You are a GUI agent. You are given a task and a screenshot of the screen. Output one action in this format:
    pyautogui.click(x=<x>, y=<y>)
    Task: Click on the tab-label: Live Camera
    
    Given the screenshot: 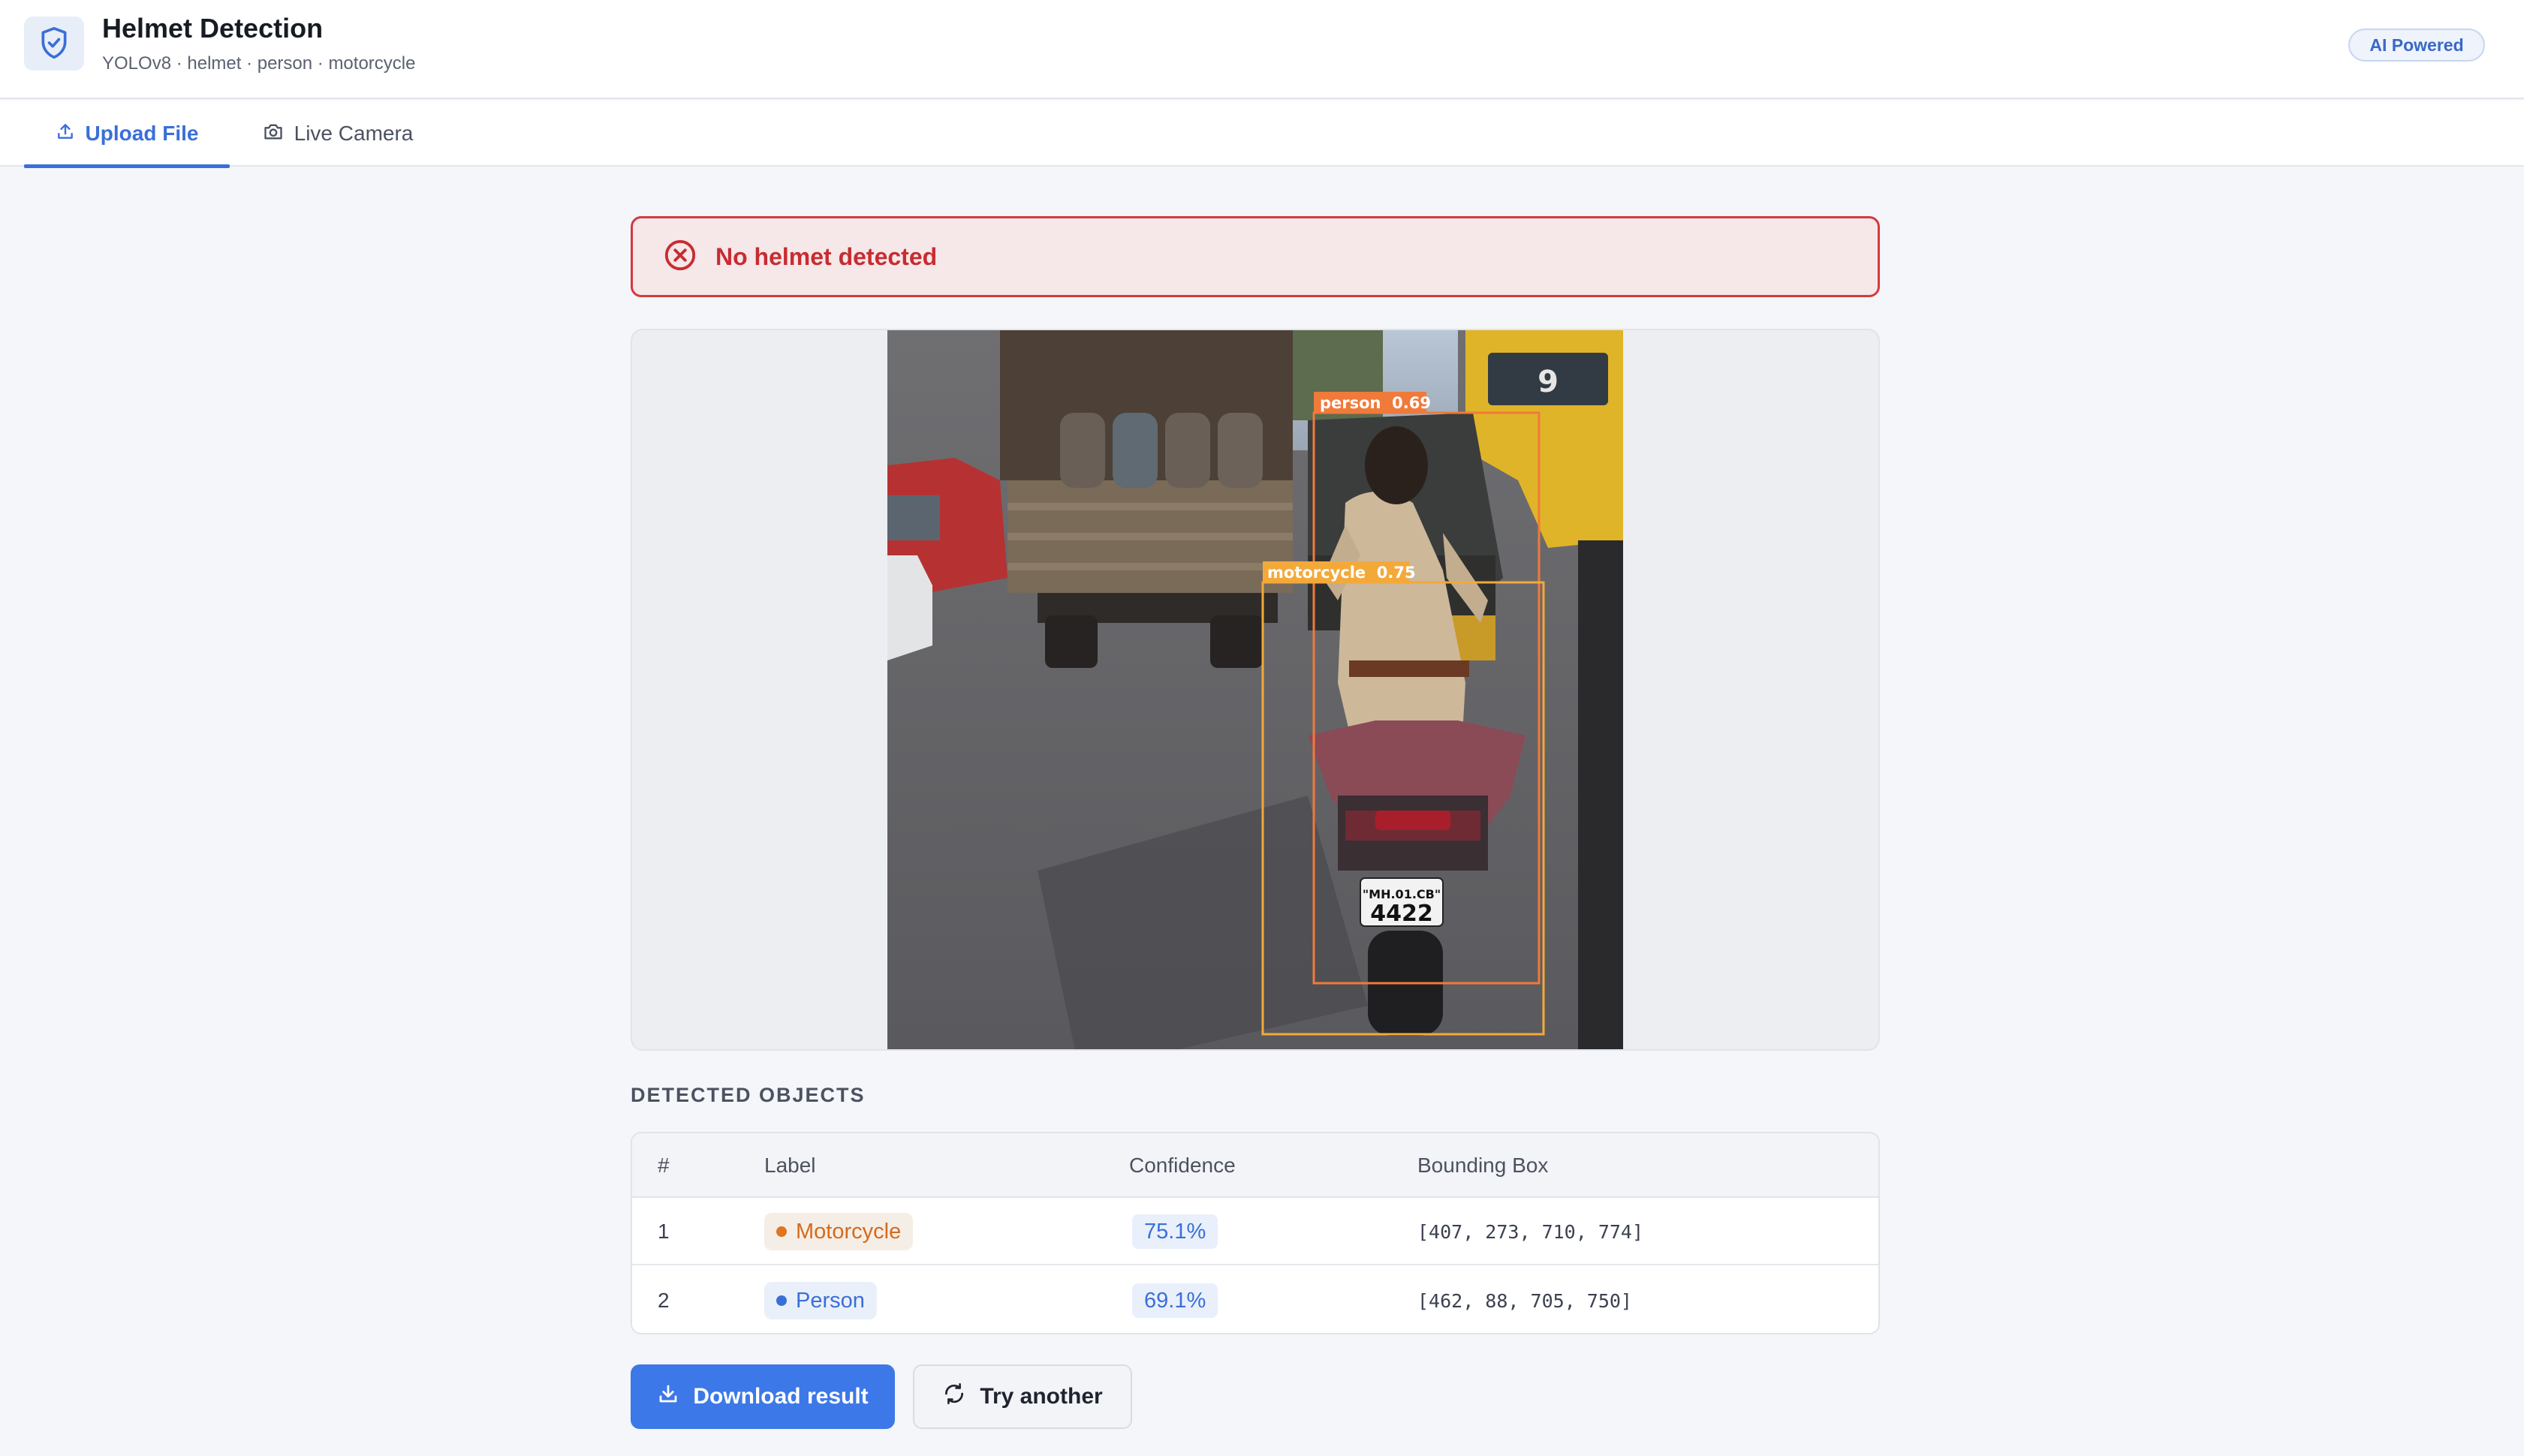 What is the action you would take?
    pyautogui.click(x=354, y=133)
    